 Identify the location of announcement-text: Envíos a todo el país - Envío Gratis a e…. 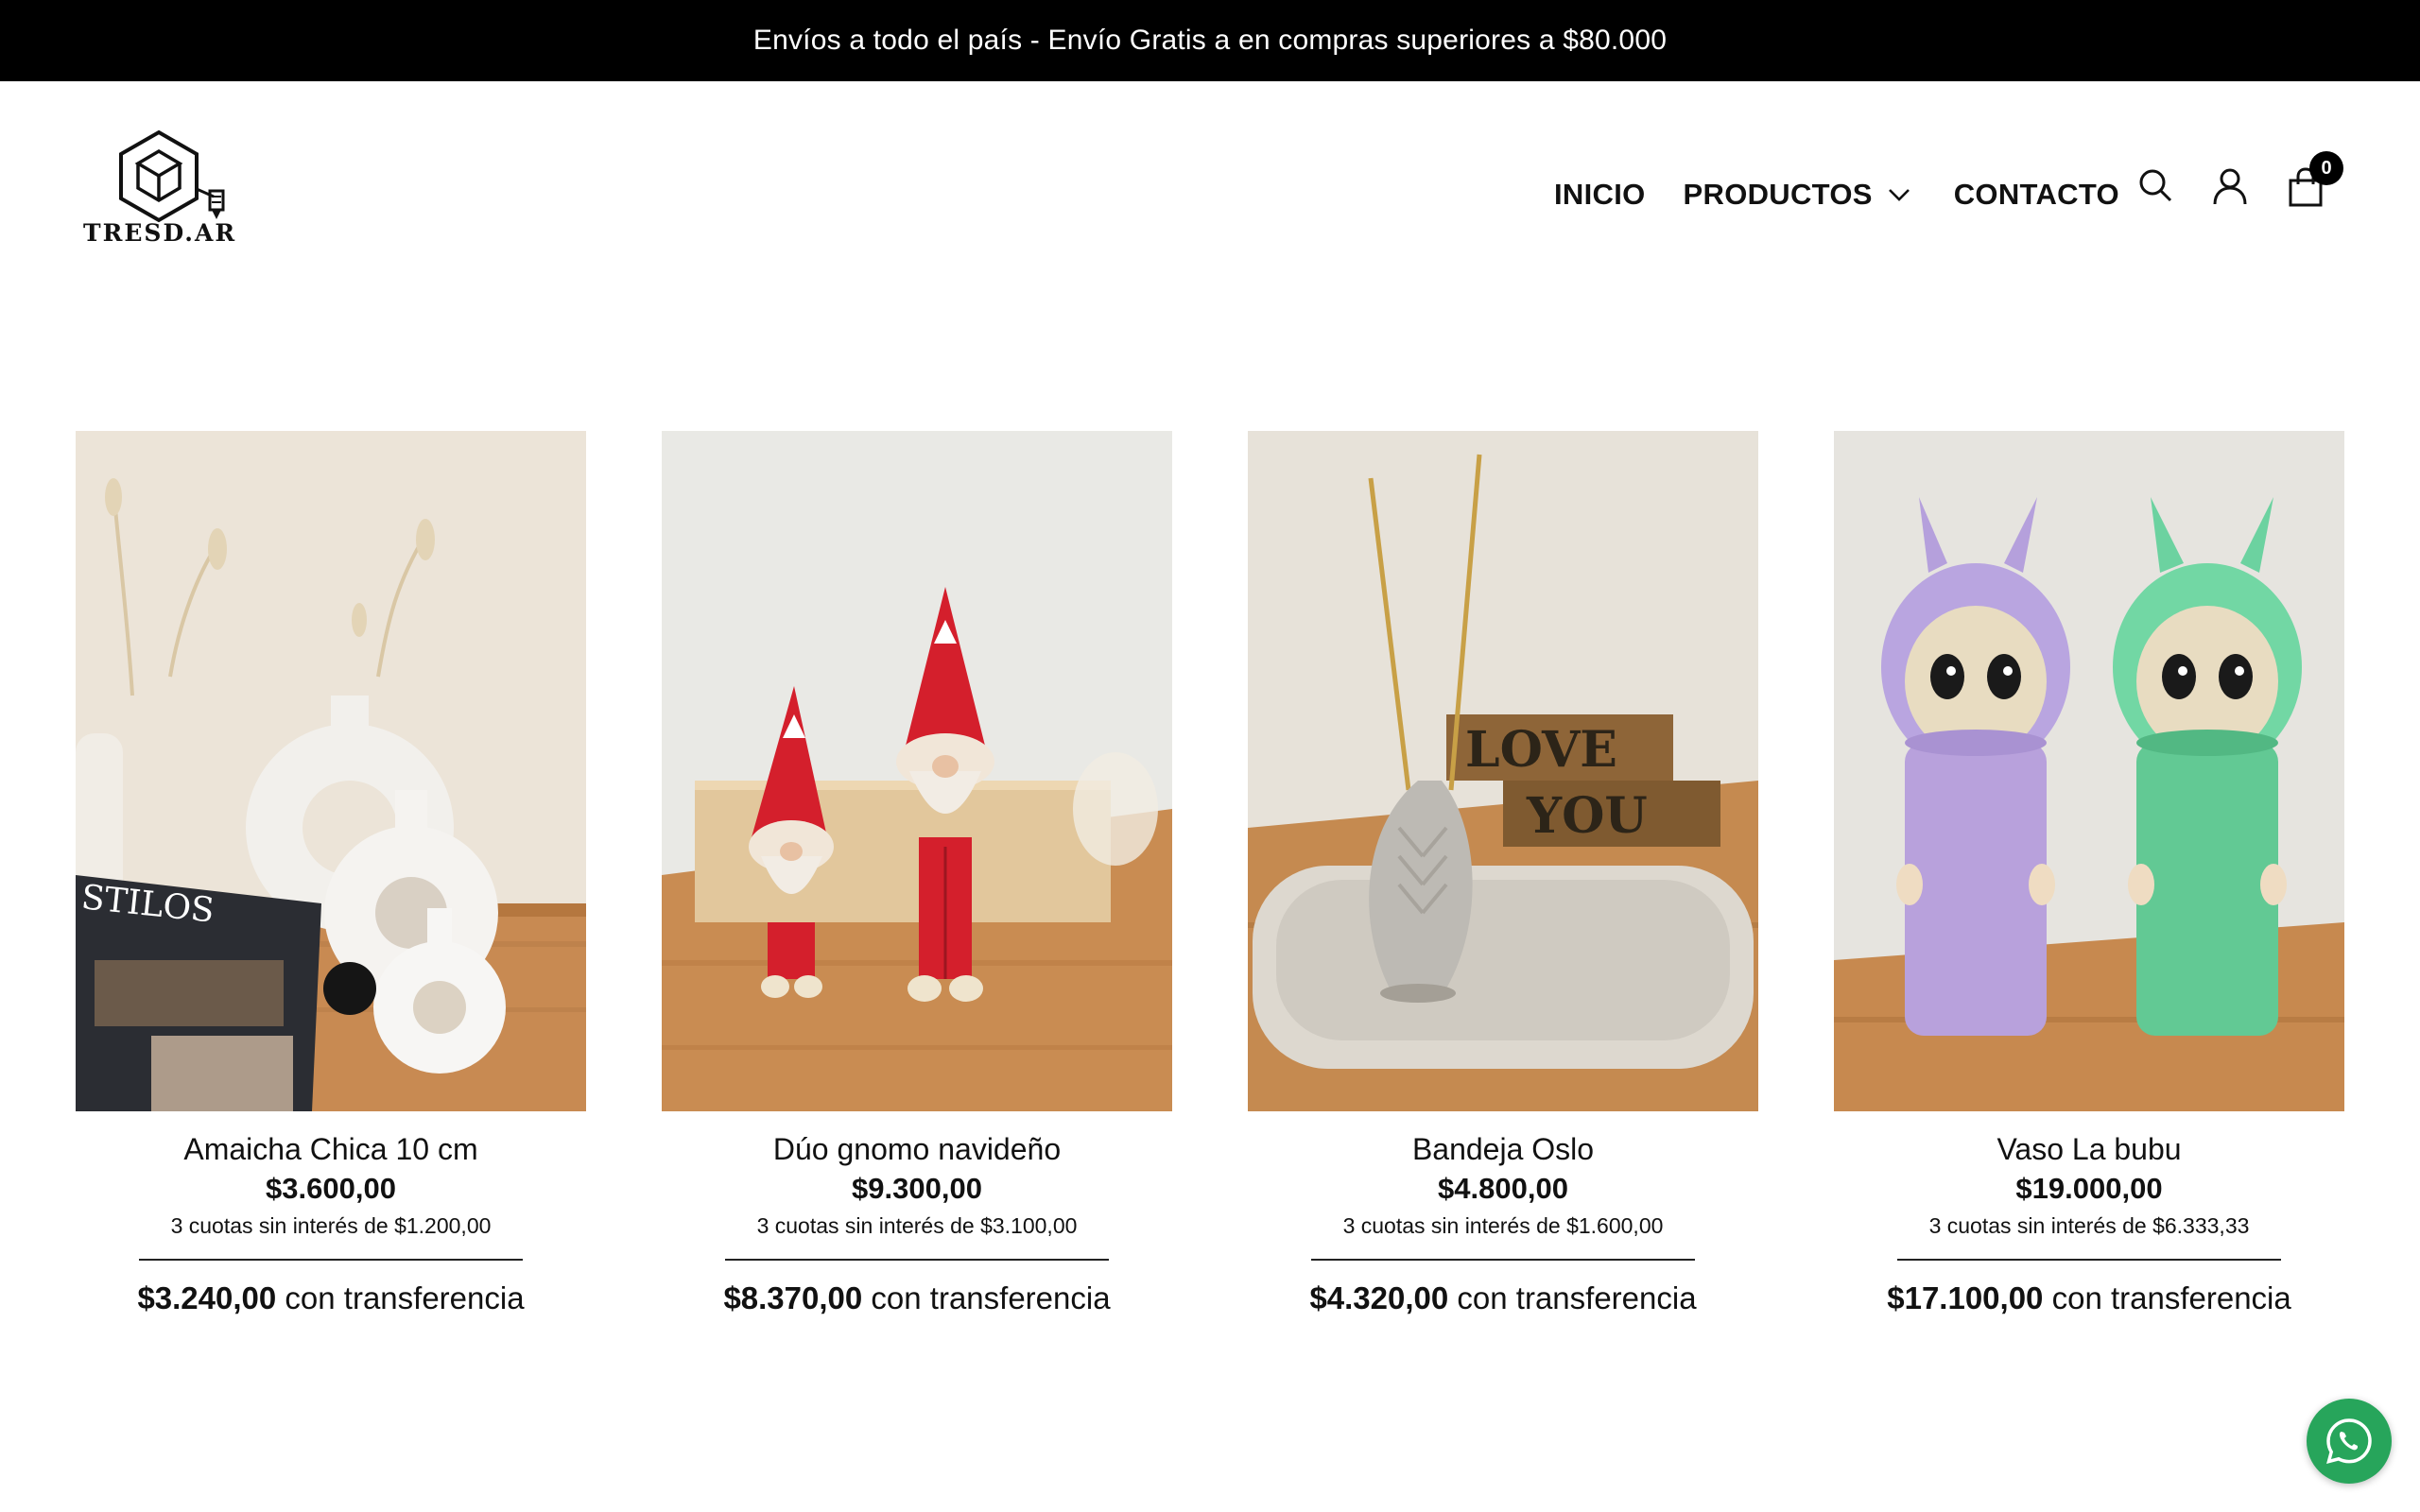
(1210, 40).